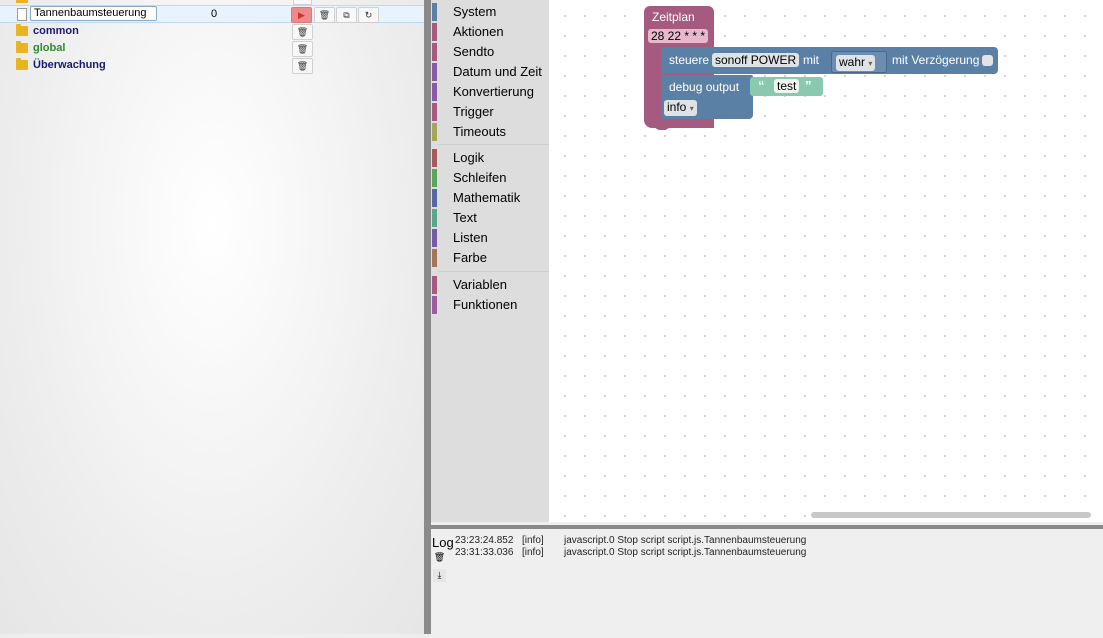  Describe the element at coordinates (951, 515) in the screenshot. I see `workspace-scrollbar-horizontal` at that location.